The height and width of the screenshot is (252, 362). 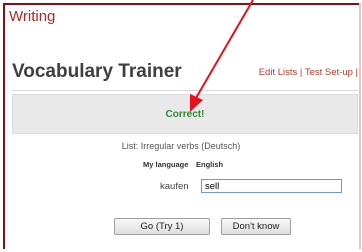 What do you see at coordinates (32, 16) in the screenshot?
I see `section-title: Writing` at bounding box center [32, 16].